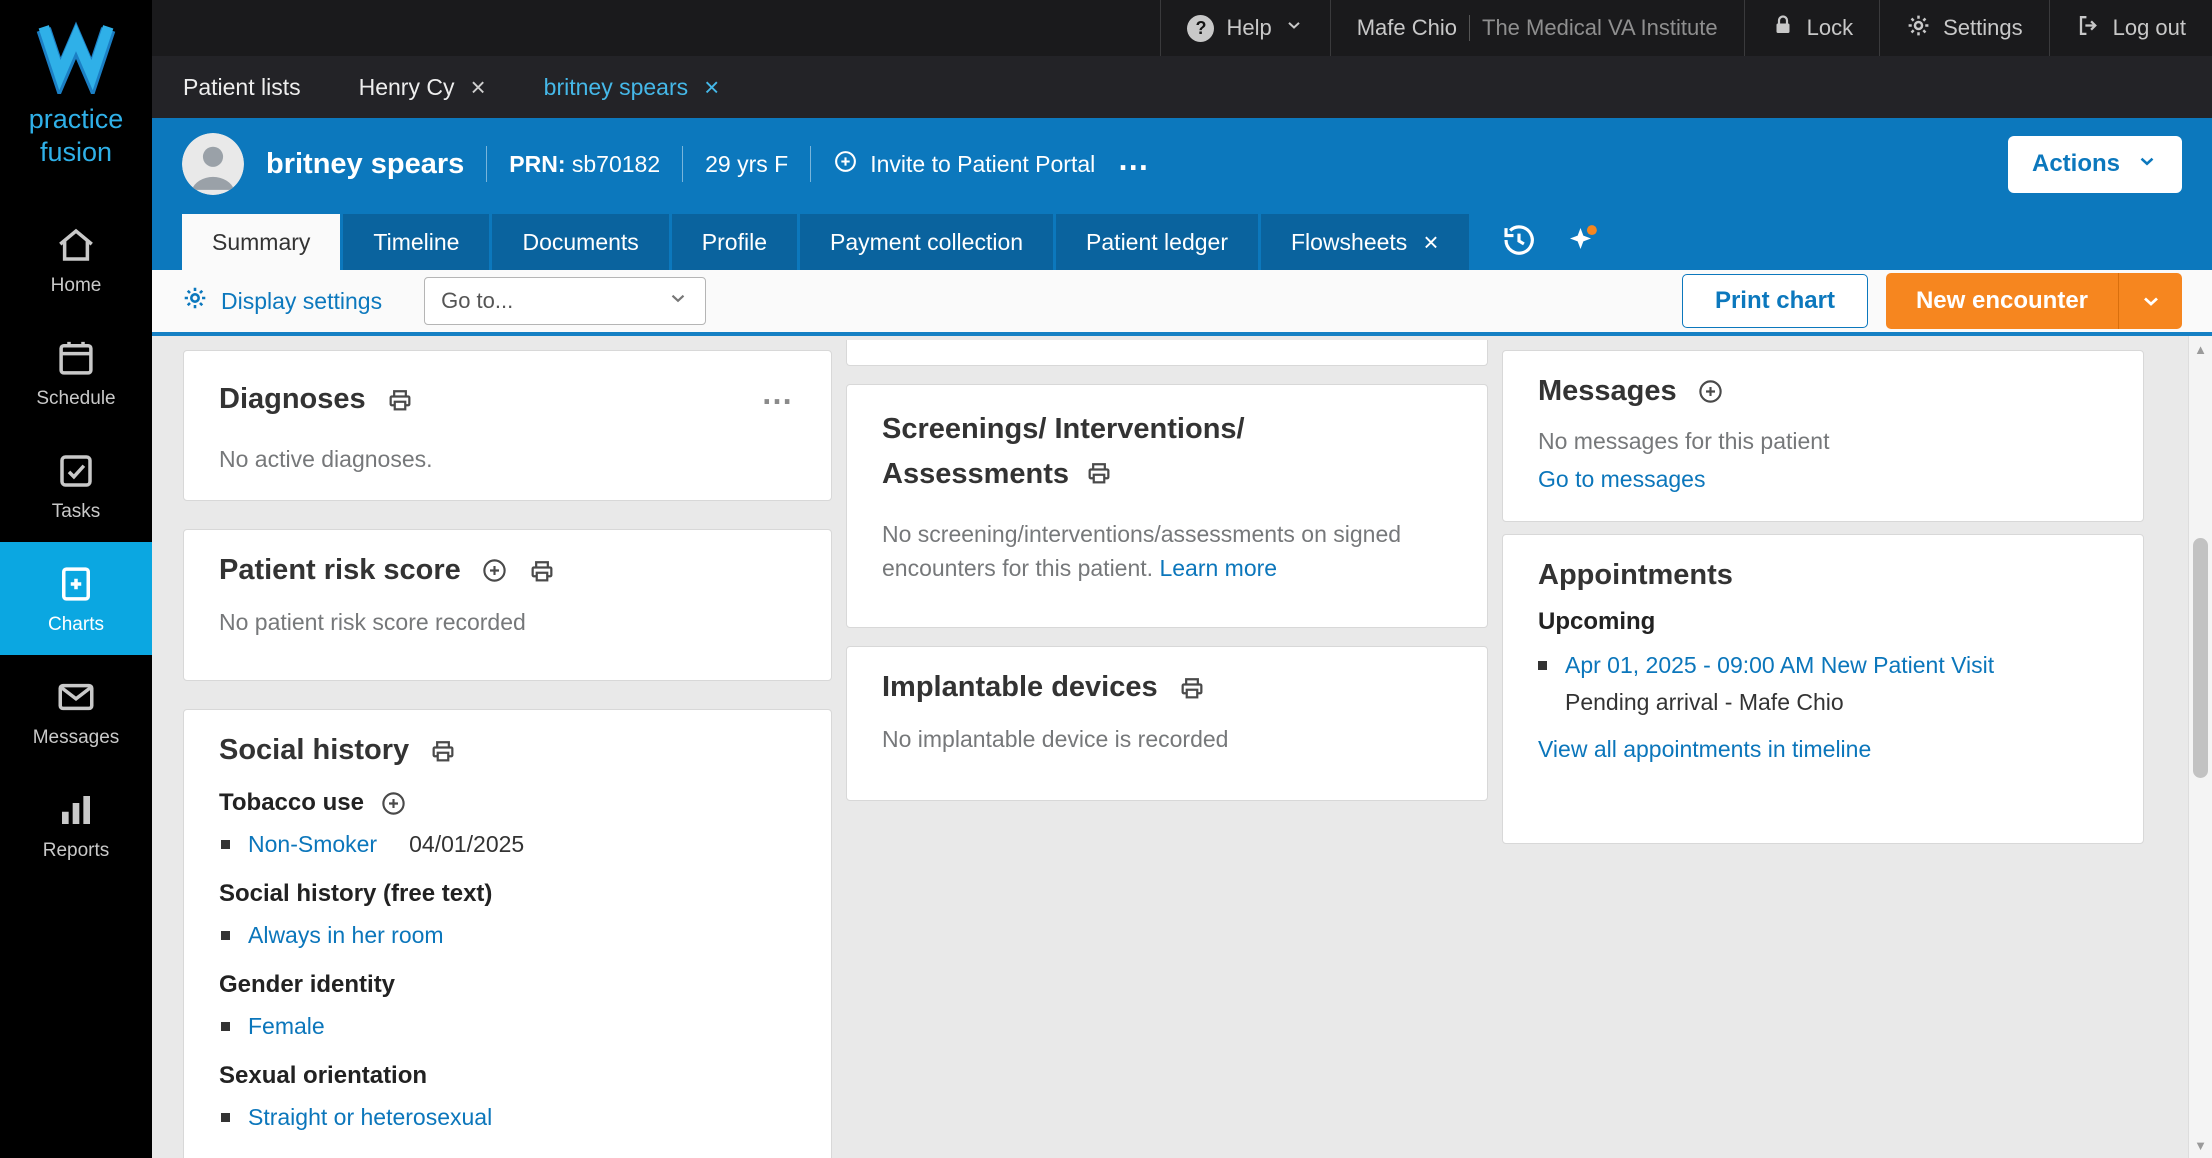  What do you see at coordinates (508, 1117) in the screenshot?
I see `list-item: Straight or heterosexual` at bounding box center [508, 1117].